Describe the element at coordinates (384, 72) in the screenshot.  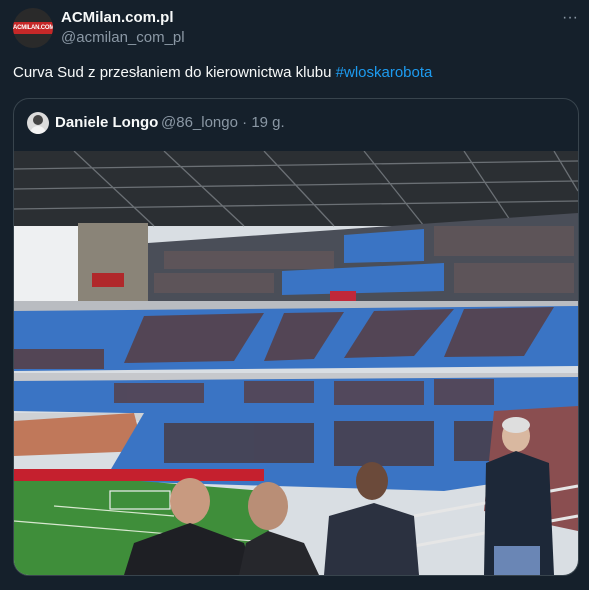
I see `hashtag-link: #wloskarobota` at that location.